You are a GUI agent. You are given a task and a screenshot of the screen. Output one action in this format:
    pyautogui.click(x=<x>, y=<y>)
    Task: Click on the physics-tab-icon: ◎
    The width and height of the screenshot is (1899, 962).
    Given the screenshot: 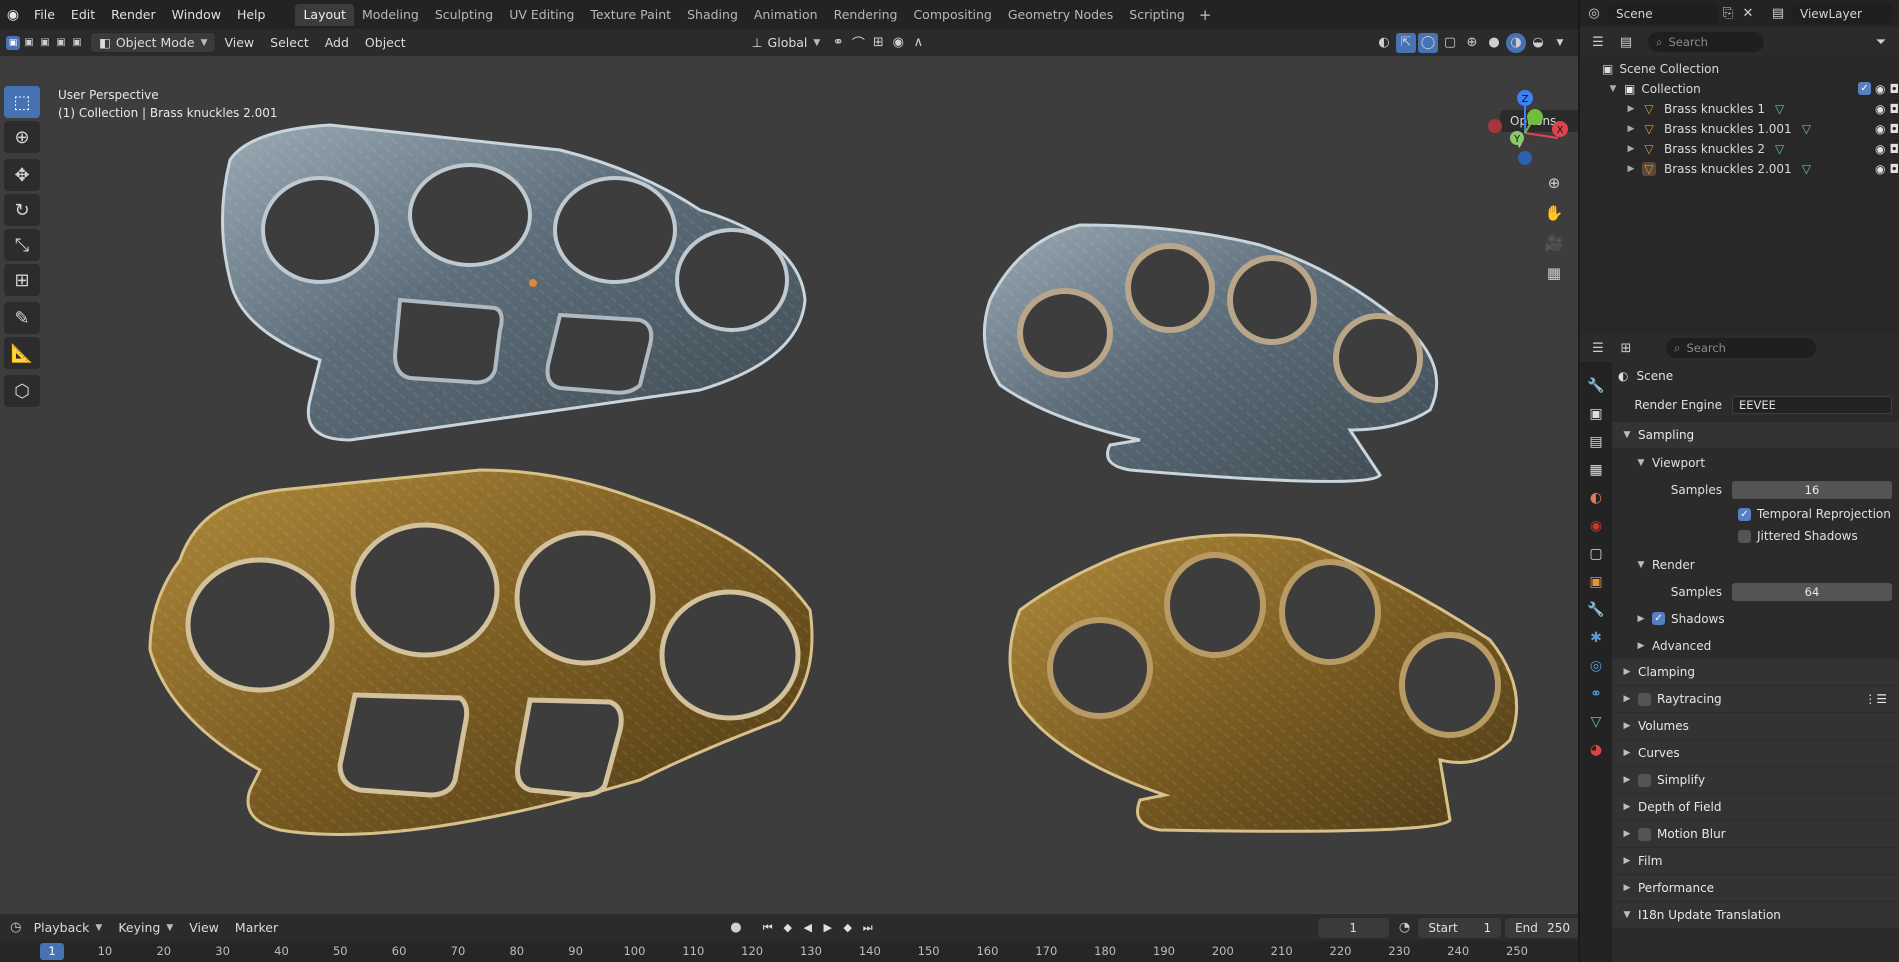 What is the action you would take?
    pyautogui.click(x=1596, y=666)
    